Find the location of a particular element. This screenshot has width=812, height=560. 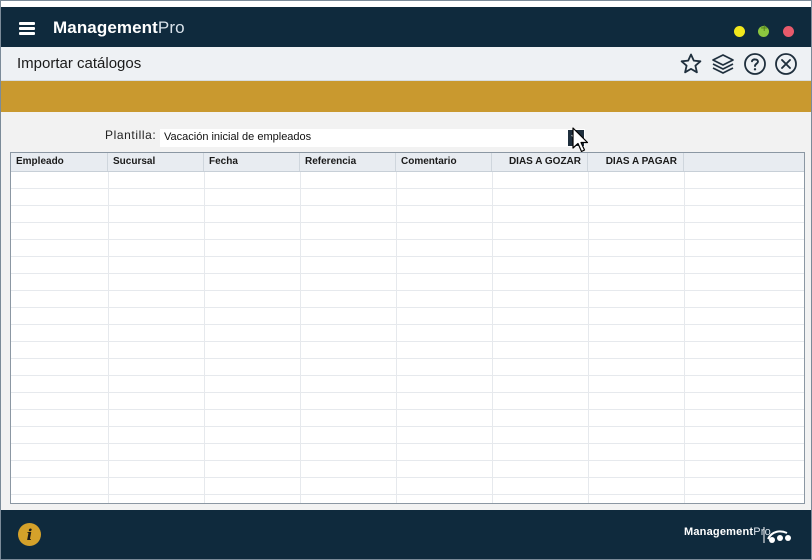

footer-logo-bold: Management is located at coordinates (719, 532).